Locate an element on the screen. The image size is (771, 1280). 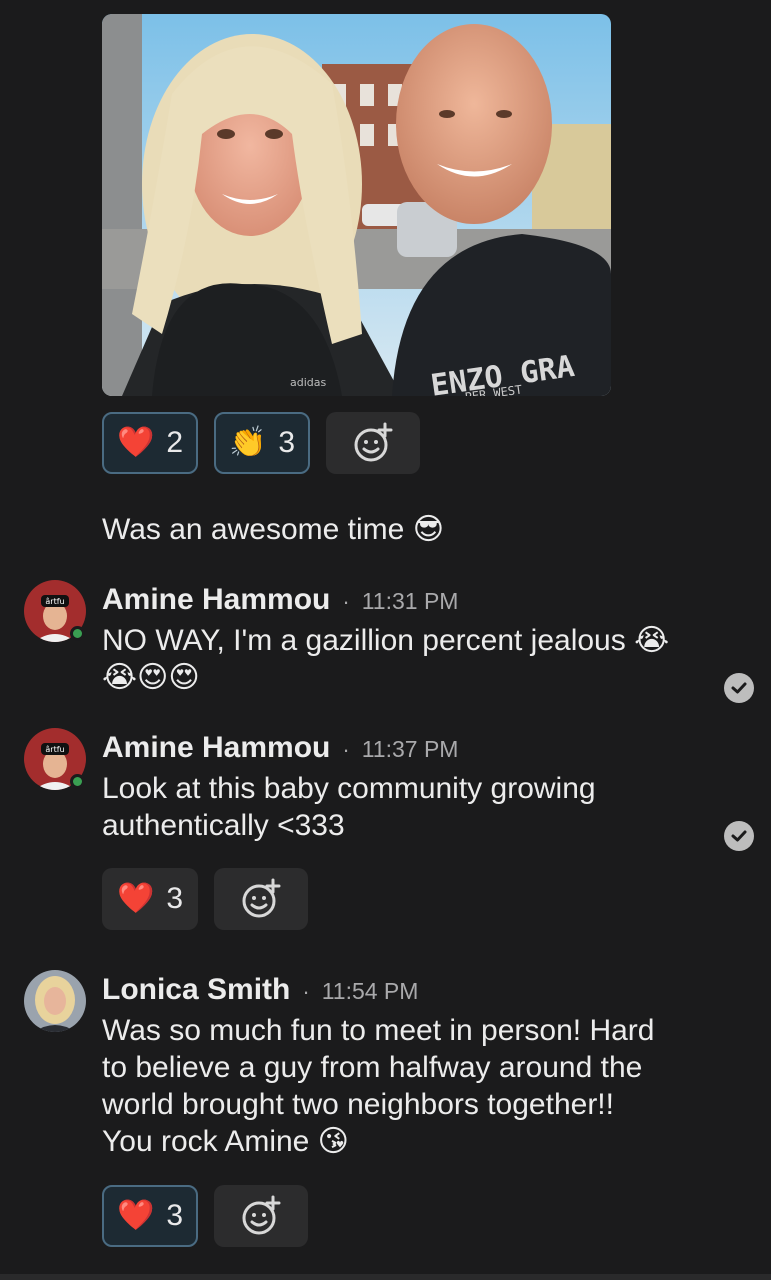
message-header: Amine Hammou · 11:37 PM is located at coordinates (280, 748).